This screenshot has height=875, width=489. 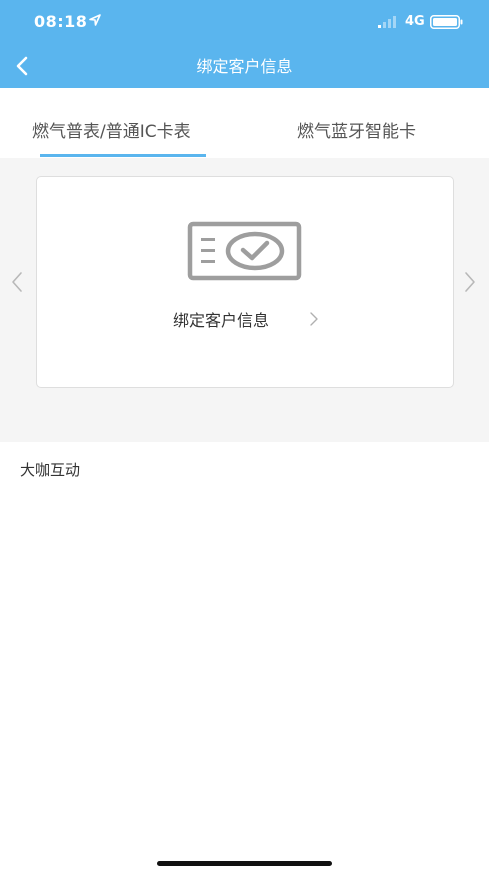 I want to click on card-check-icon, so click(x=244, y=251).